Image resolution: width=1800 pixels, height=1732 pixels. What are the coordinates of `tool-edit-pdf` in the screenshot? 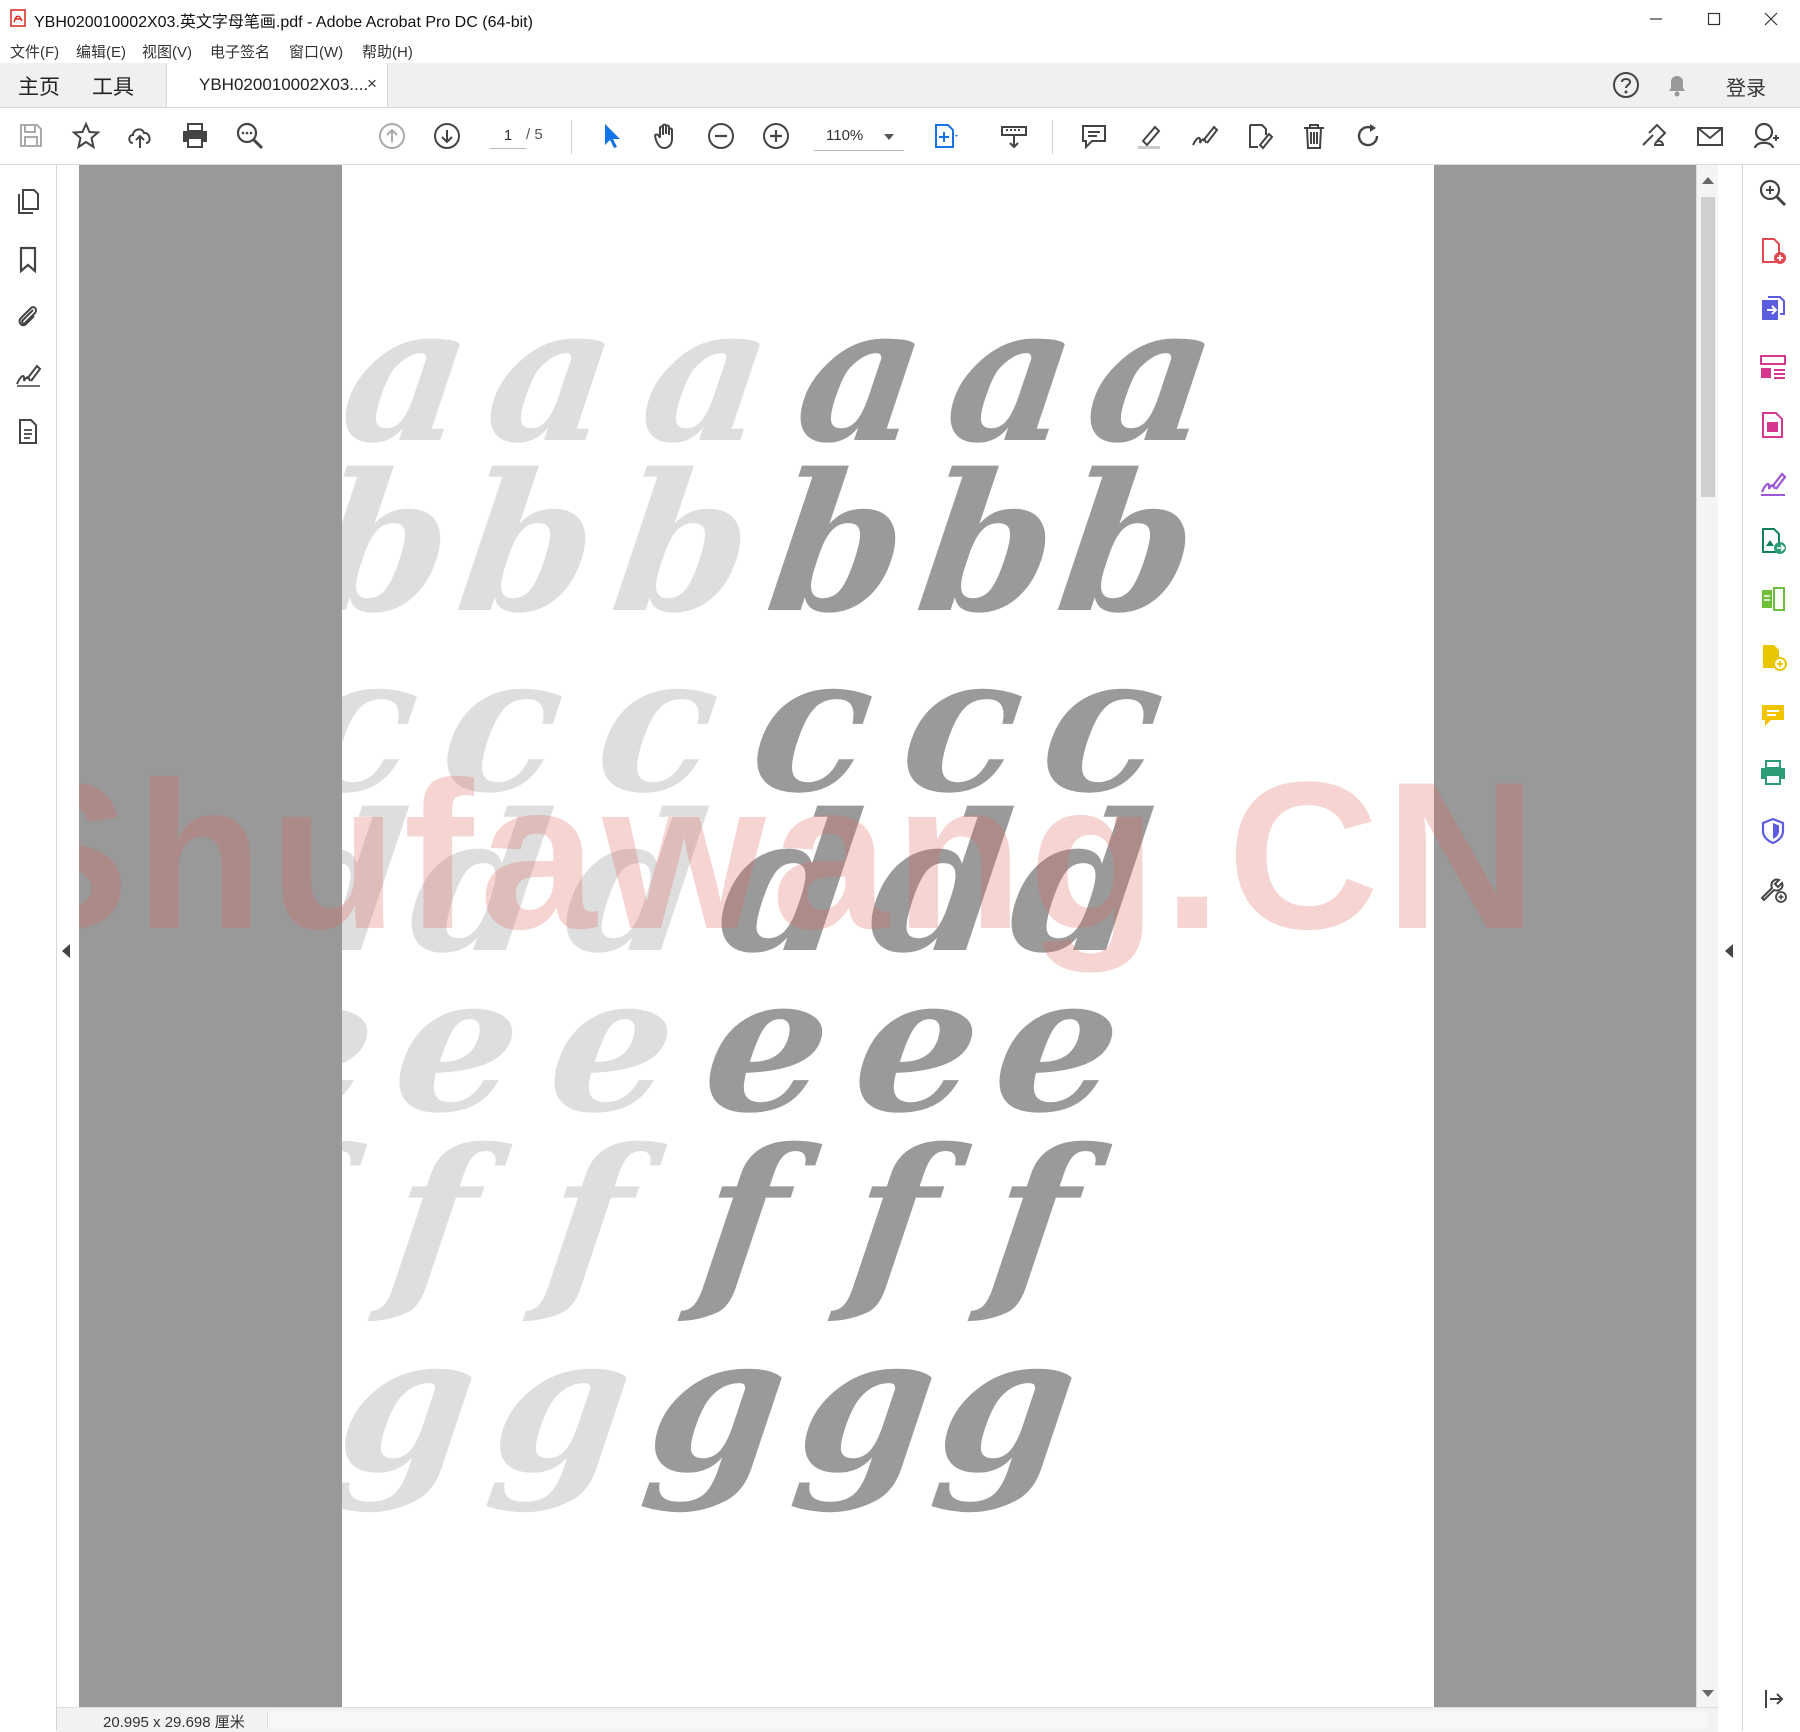 It's located at (1773, 425).